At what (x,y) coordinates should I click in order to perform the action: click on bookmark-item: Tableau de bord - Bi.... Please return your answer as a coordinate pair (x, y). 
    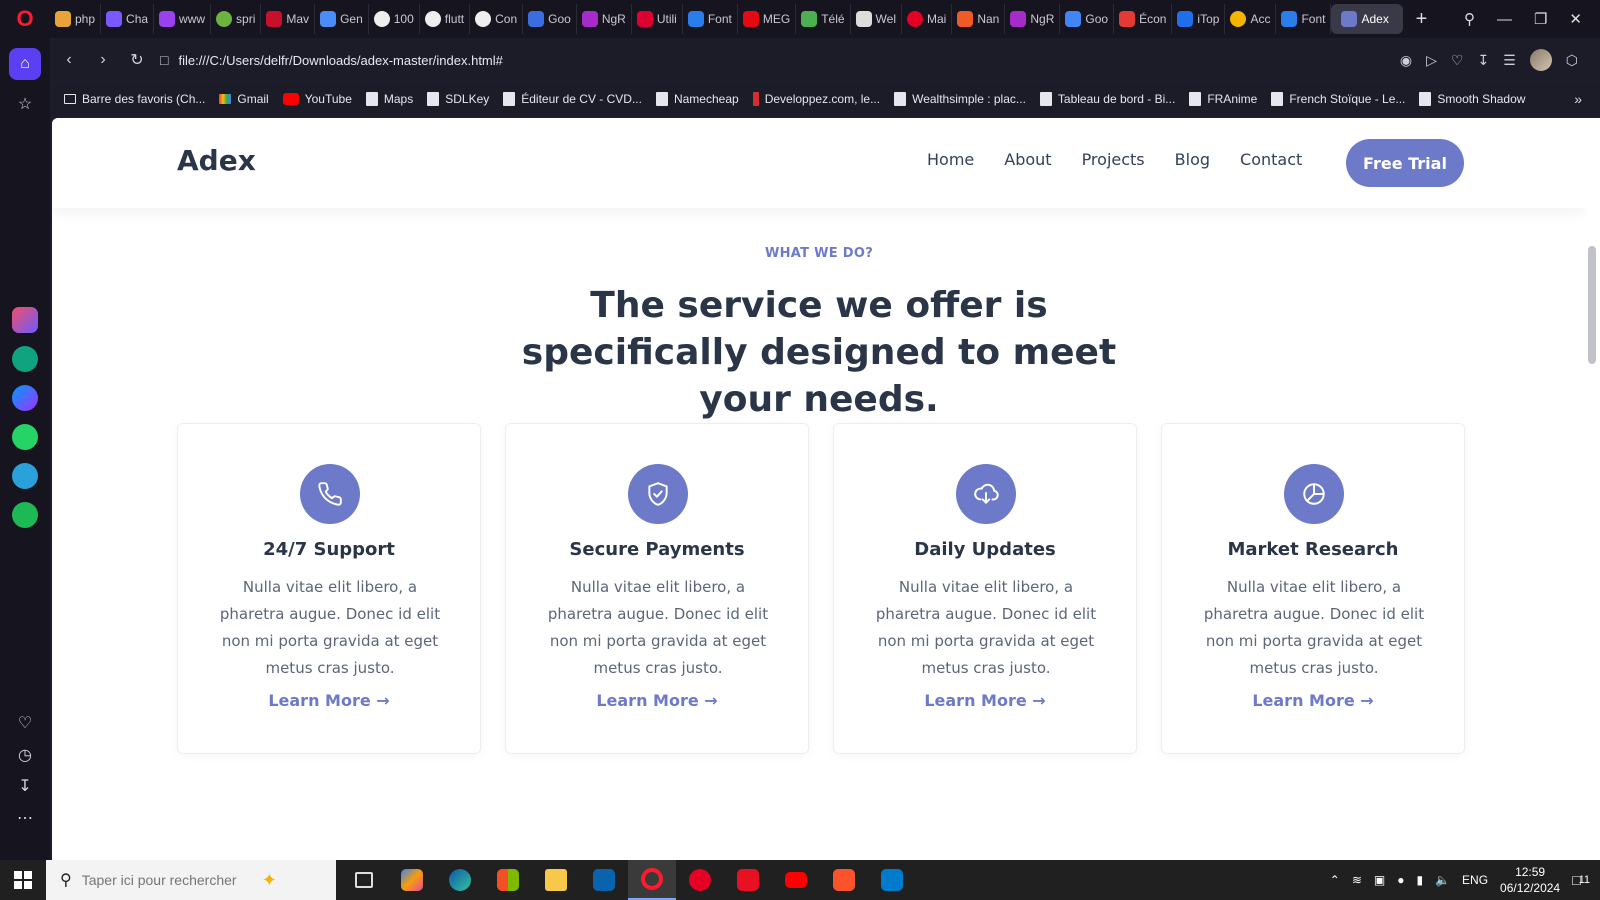
    Looking at the image, I should click on (1107, 99).